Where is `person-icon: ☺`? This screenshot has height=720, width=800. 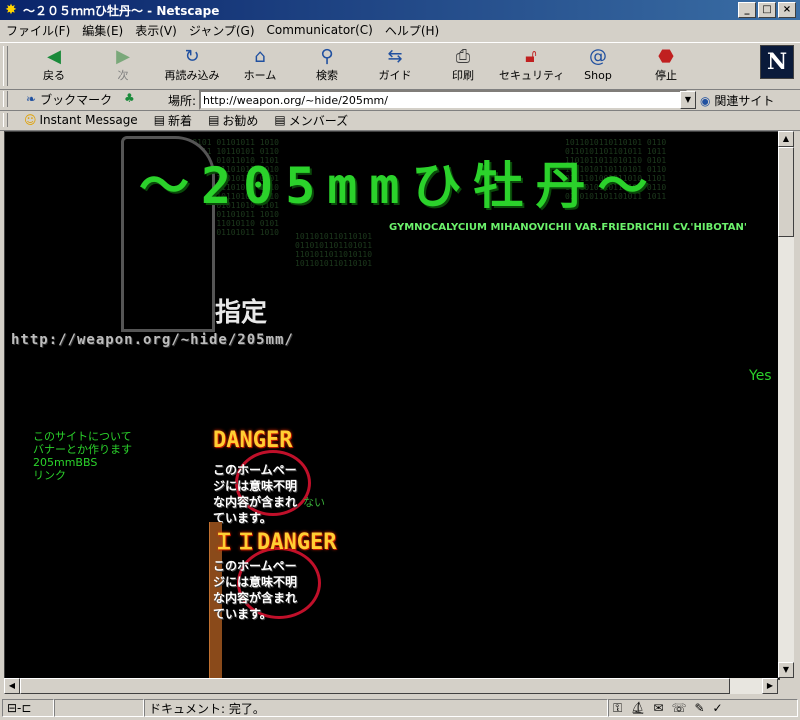 person-icon: ☺ is located at coordinates (30, 120).